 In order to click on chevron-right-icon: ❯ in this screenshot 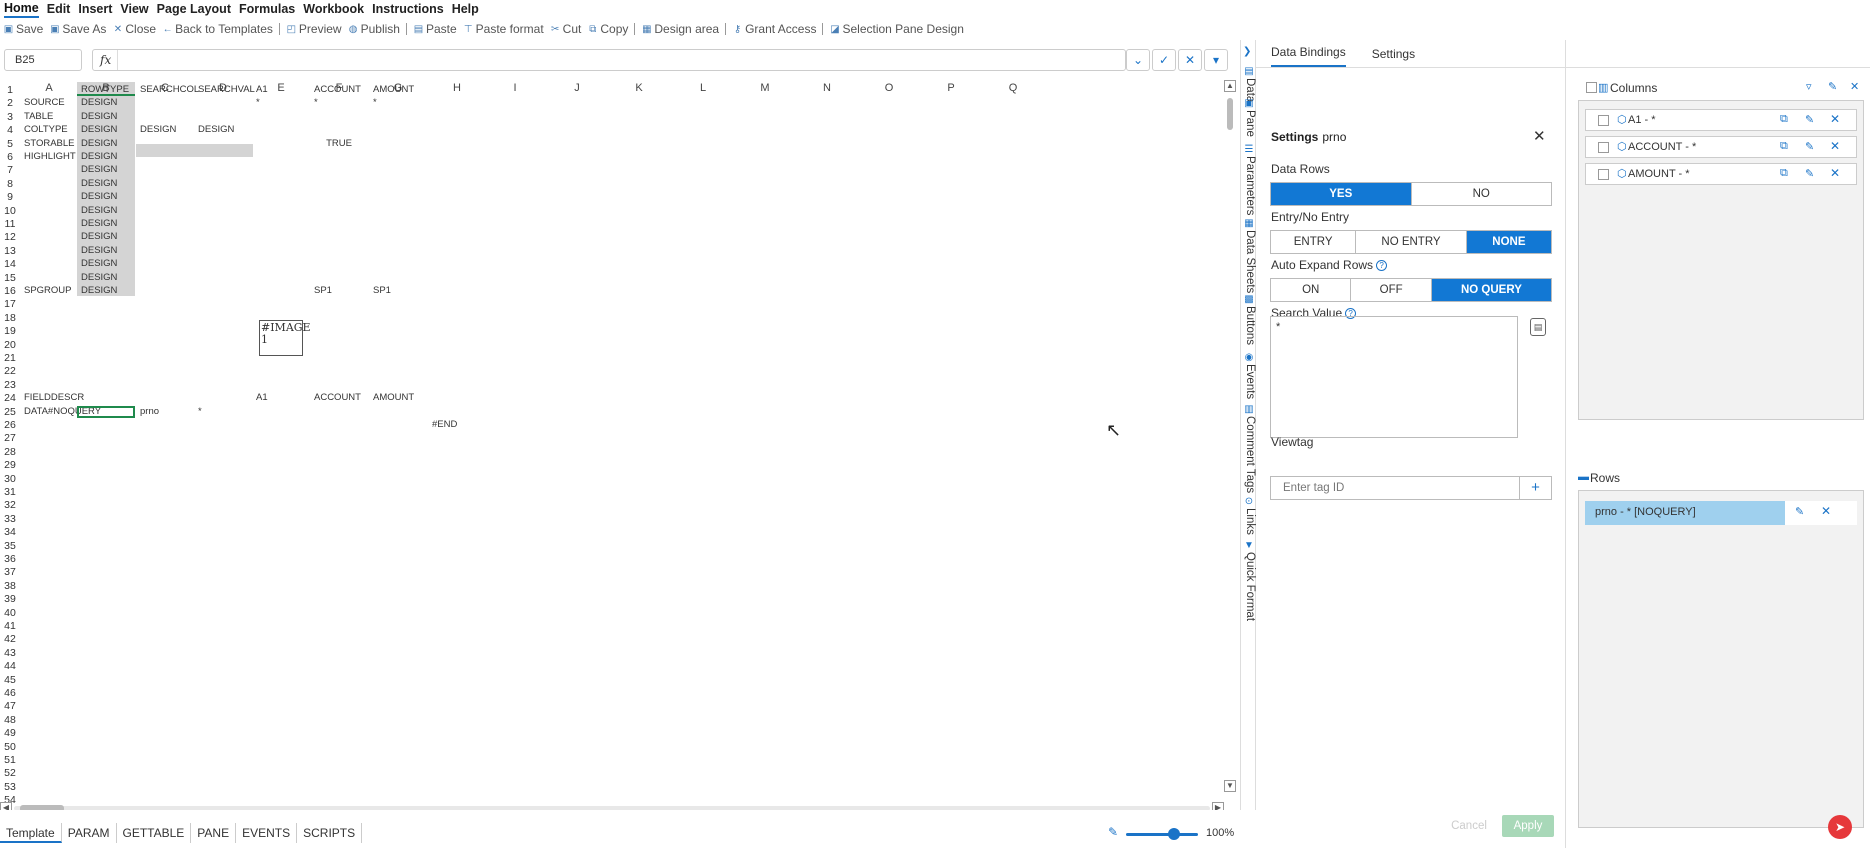, I will do `click(1247, 51)`.